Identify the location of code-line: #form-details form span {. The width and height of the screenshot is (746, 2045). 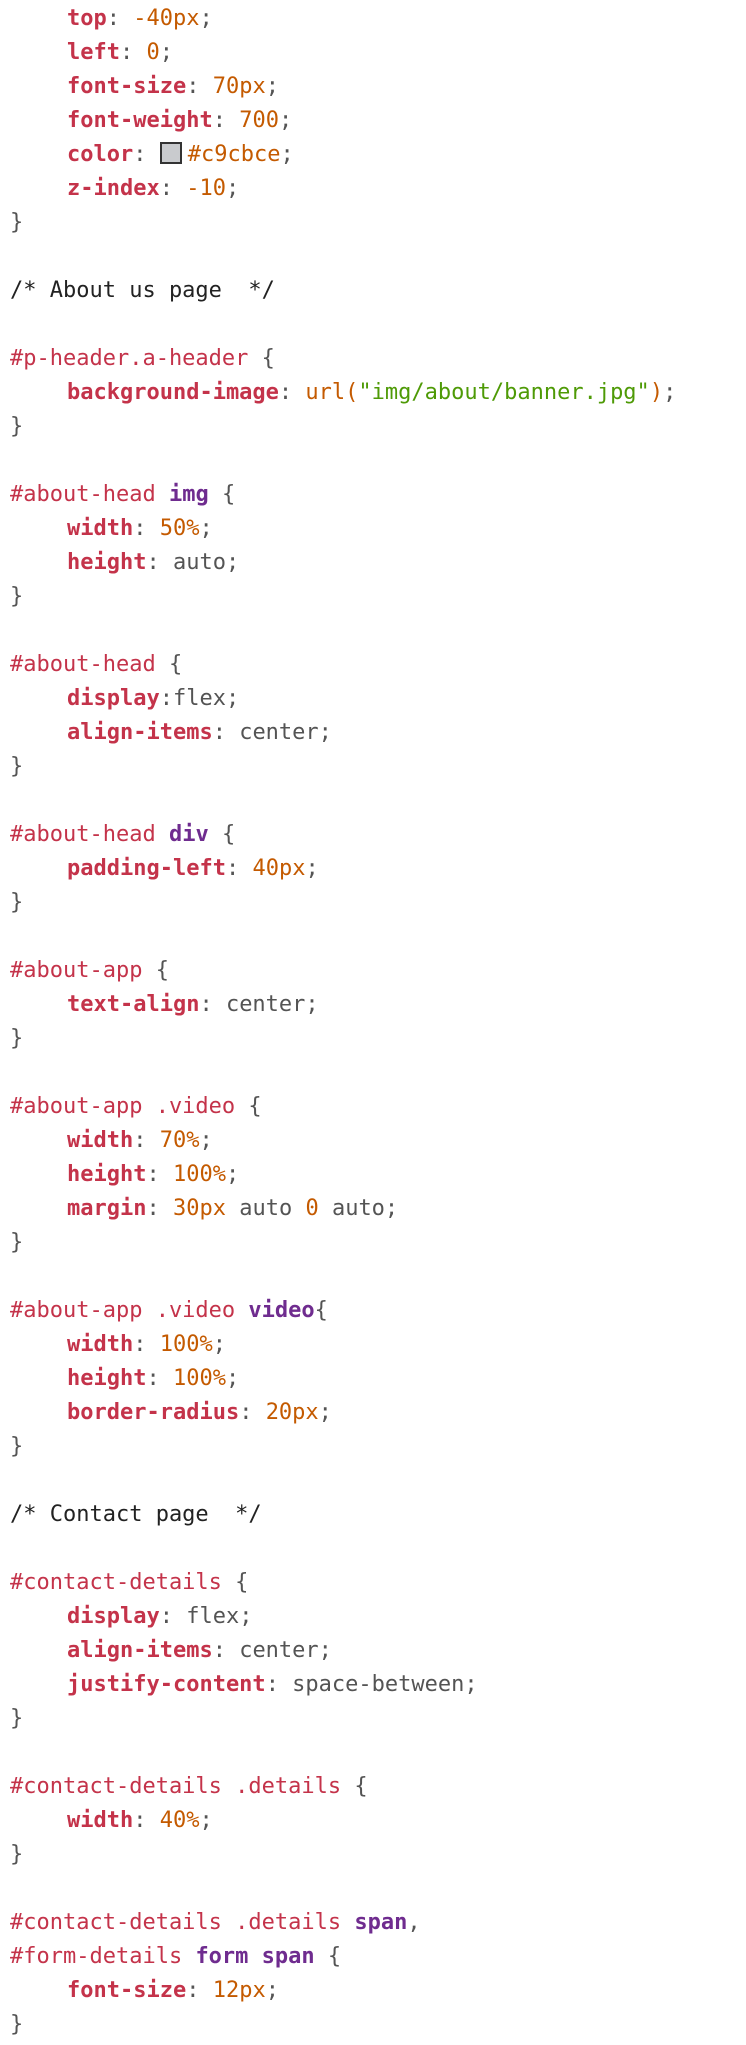
(373, 1957).